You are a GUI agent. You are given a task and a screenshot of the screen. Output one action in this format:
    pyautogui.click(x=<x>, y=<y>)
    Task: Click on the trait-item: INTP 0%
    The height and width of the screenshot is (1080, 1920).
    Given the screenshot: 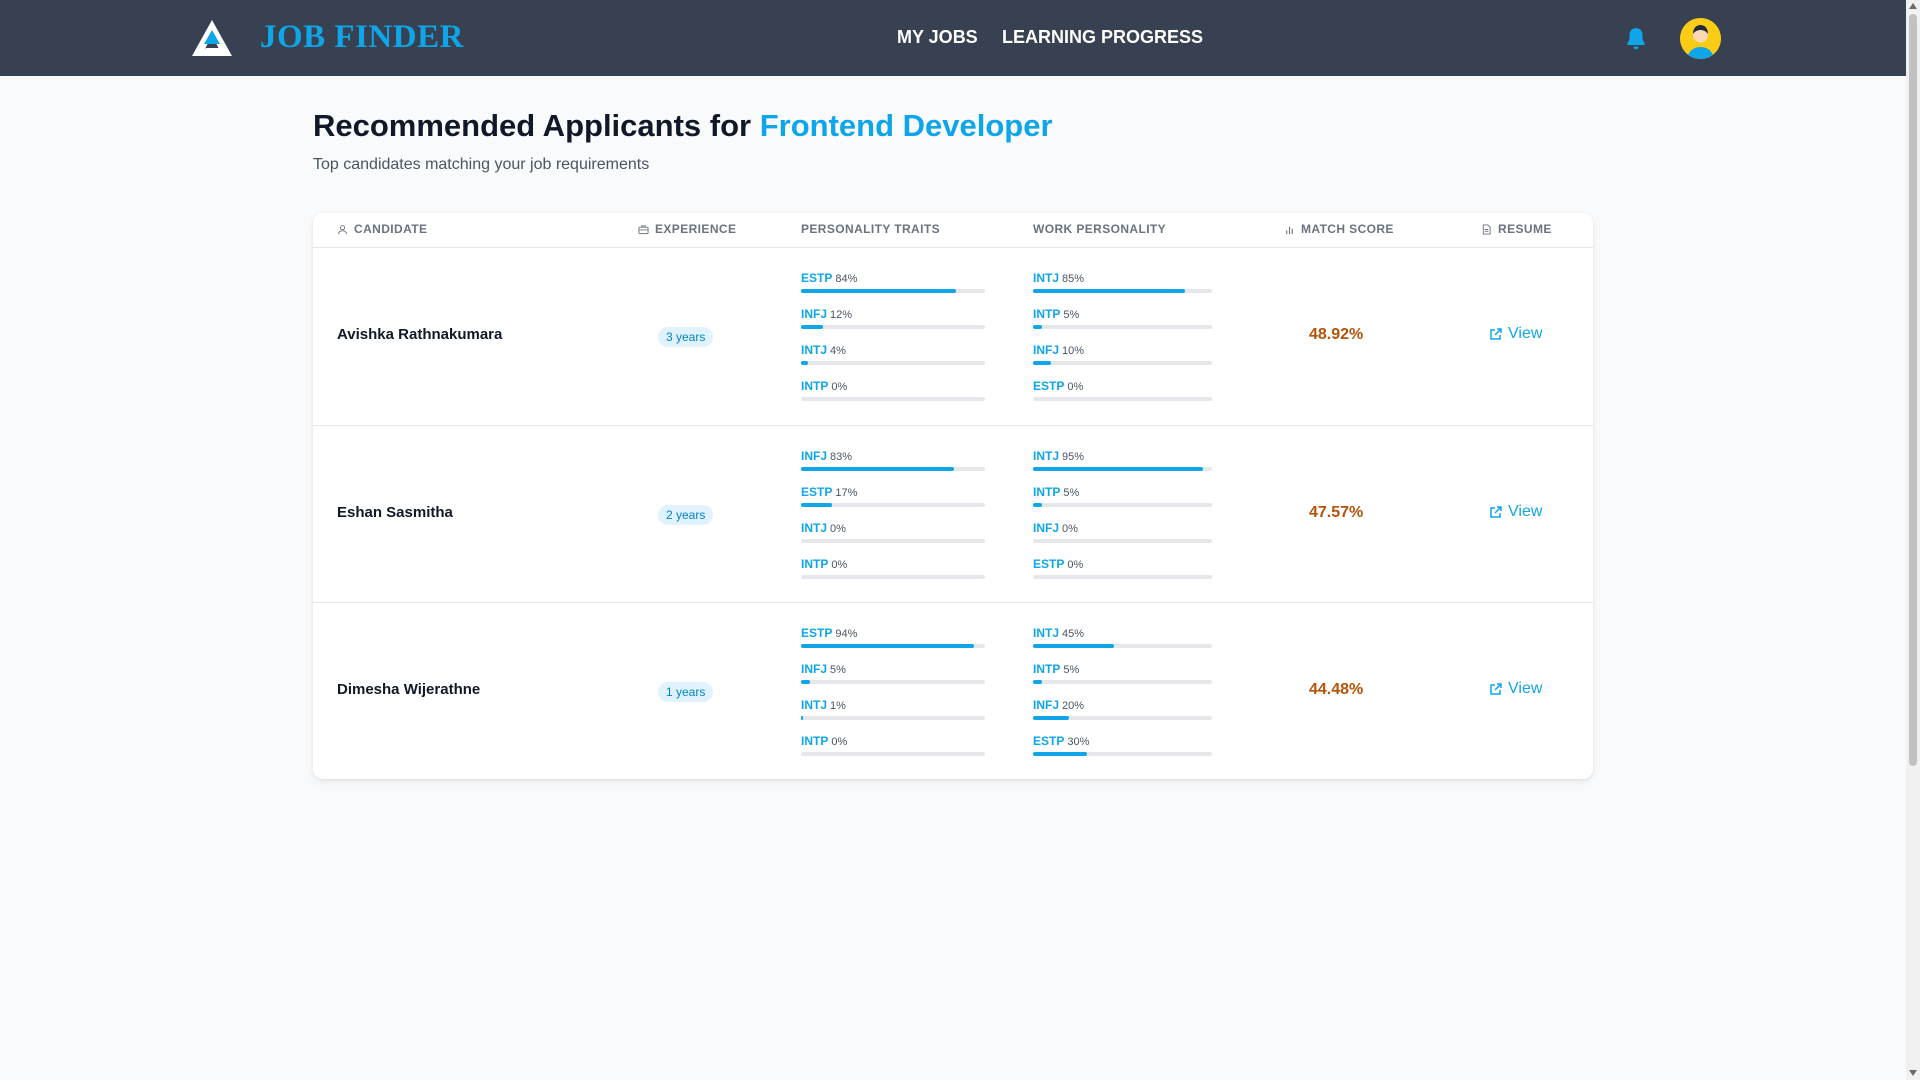 What is the action you would take?
    pyautogui.click(x=893, y=396)
    